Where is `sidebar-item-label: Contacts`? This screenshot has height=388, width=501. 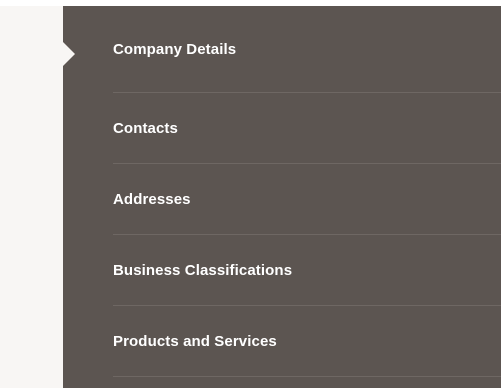 sidebar-item-label: Contacts is located at coordinates (145, 128).